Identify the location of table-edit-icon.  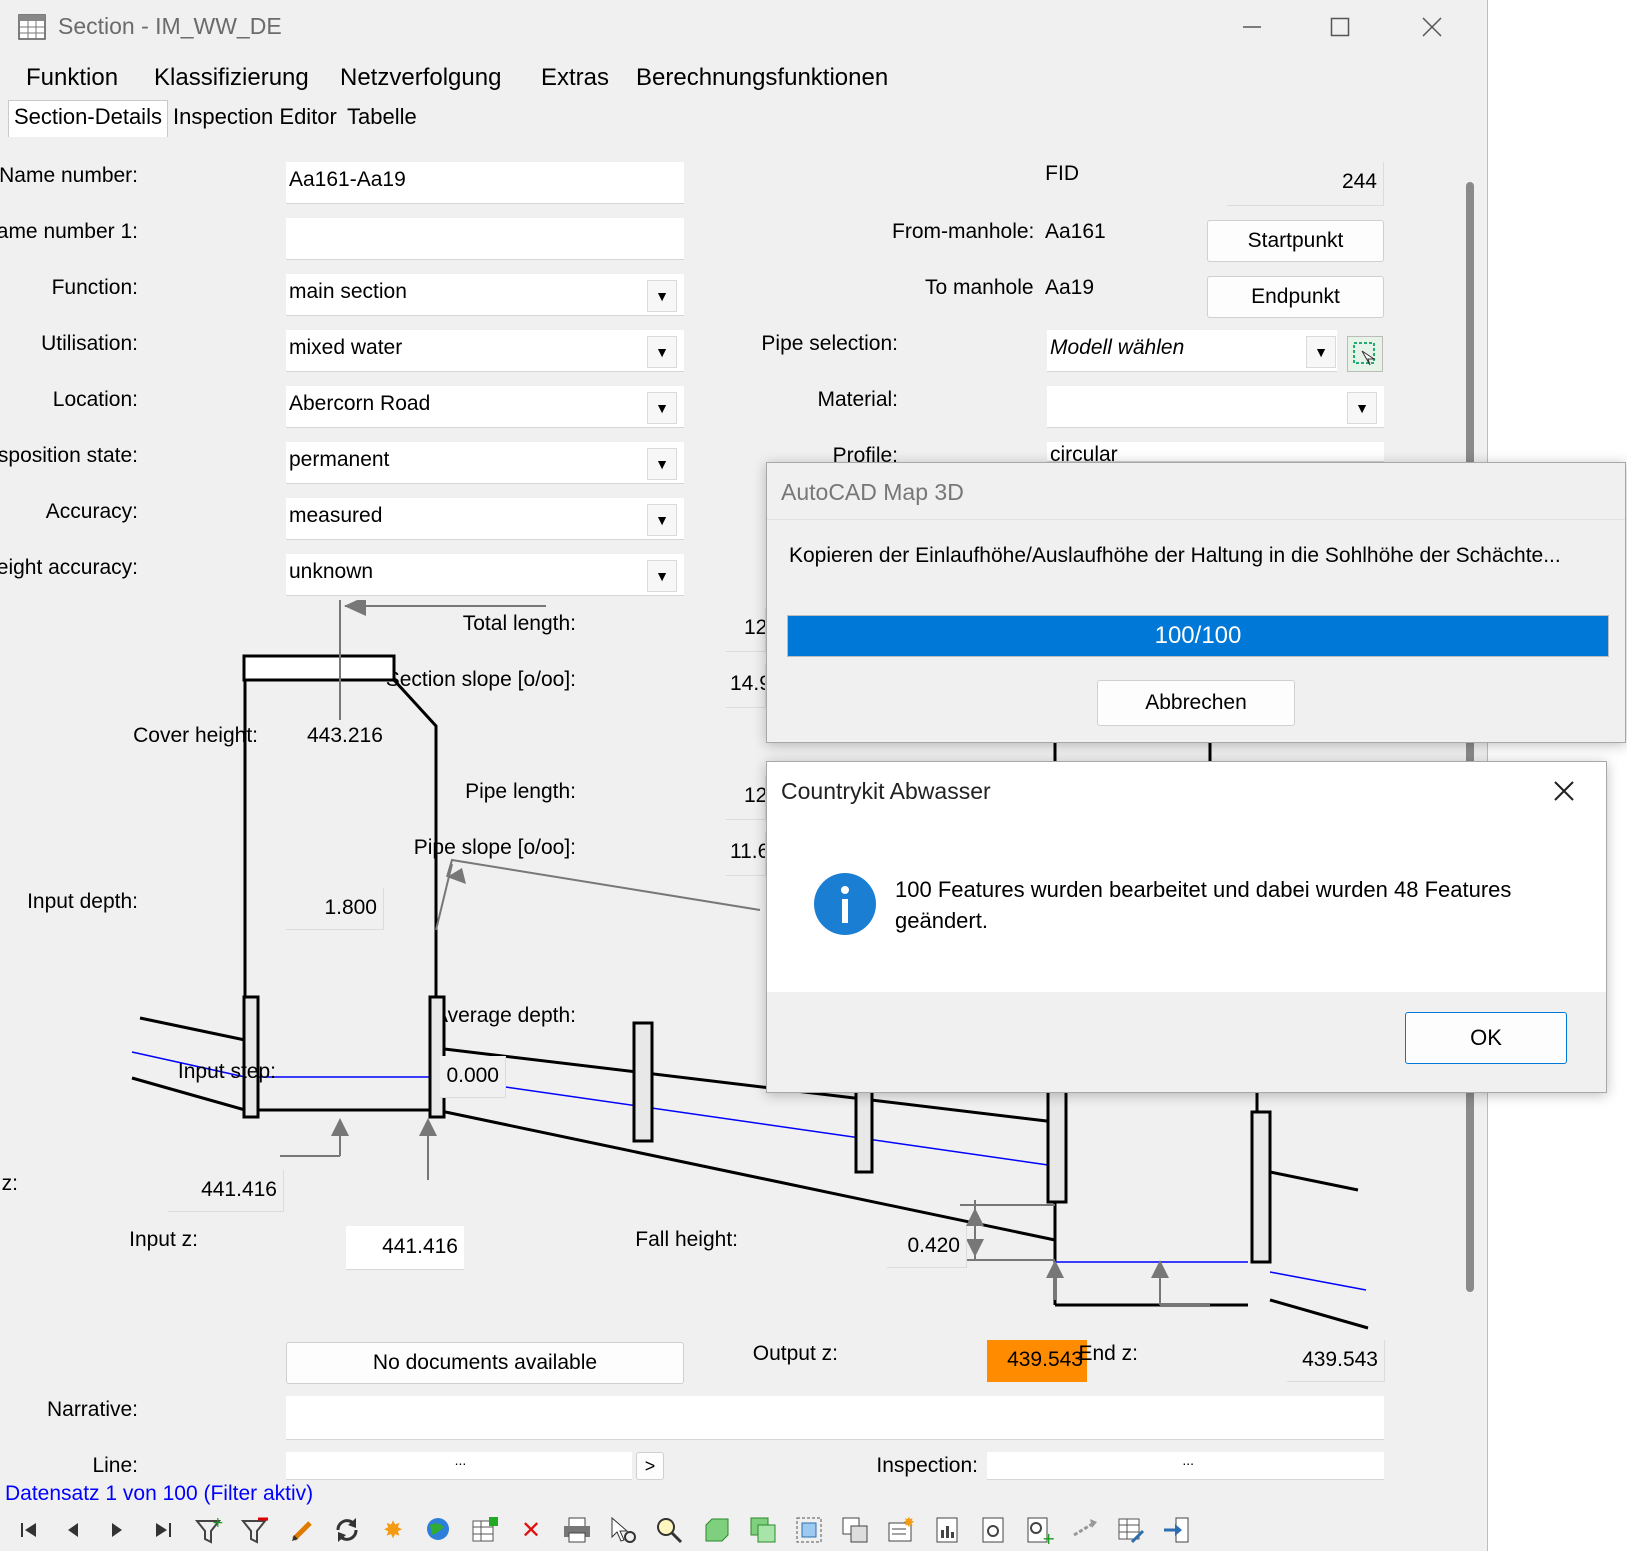
(1131, 1530).